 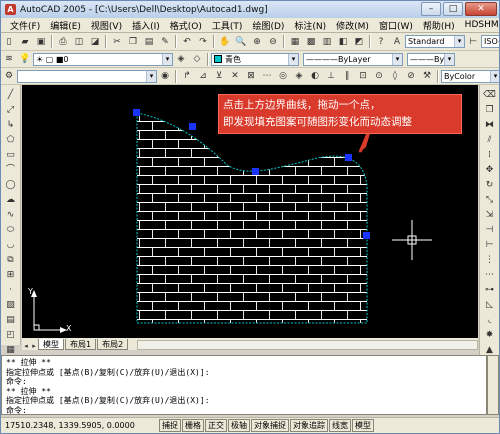 I want to click on ortho-toggle: 正交, so click(x=216, y=425).